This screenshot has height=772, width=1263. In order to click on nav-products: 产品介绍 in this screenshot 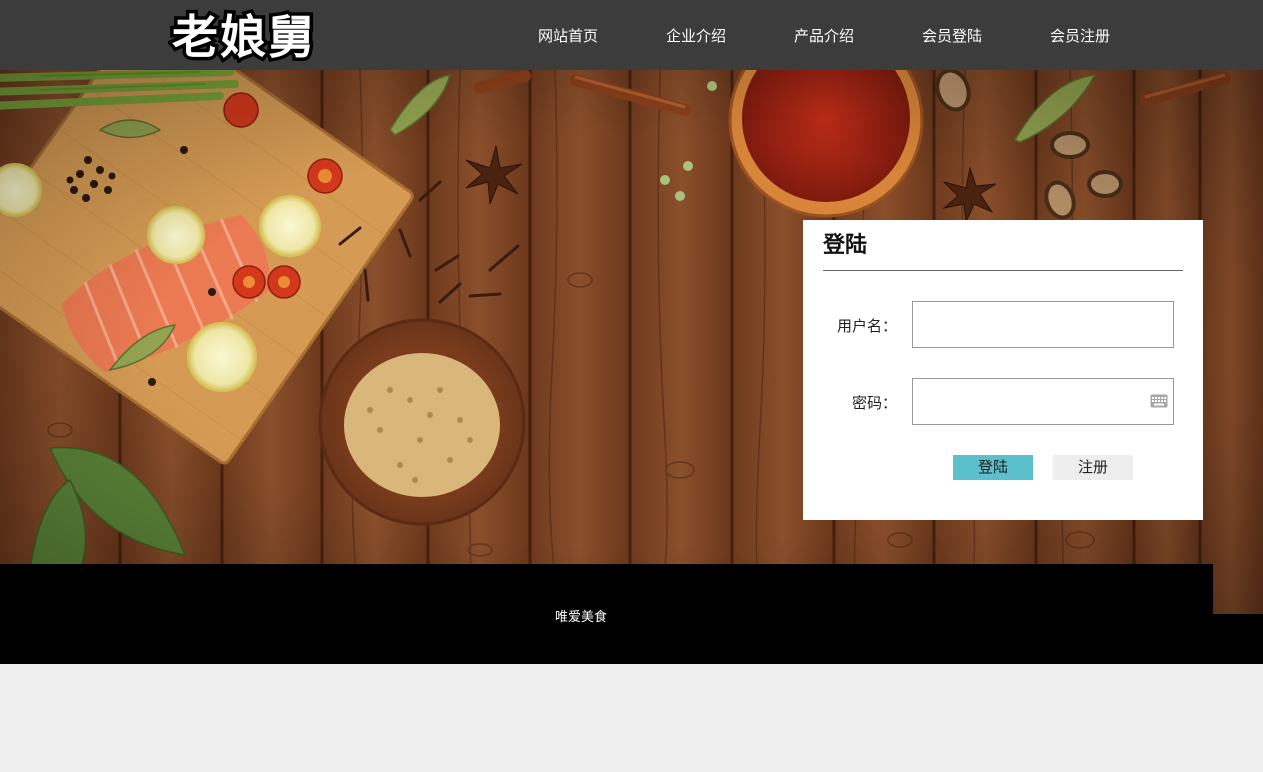, I will do `click(824, 35)`.